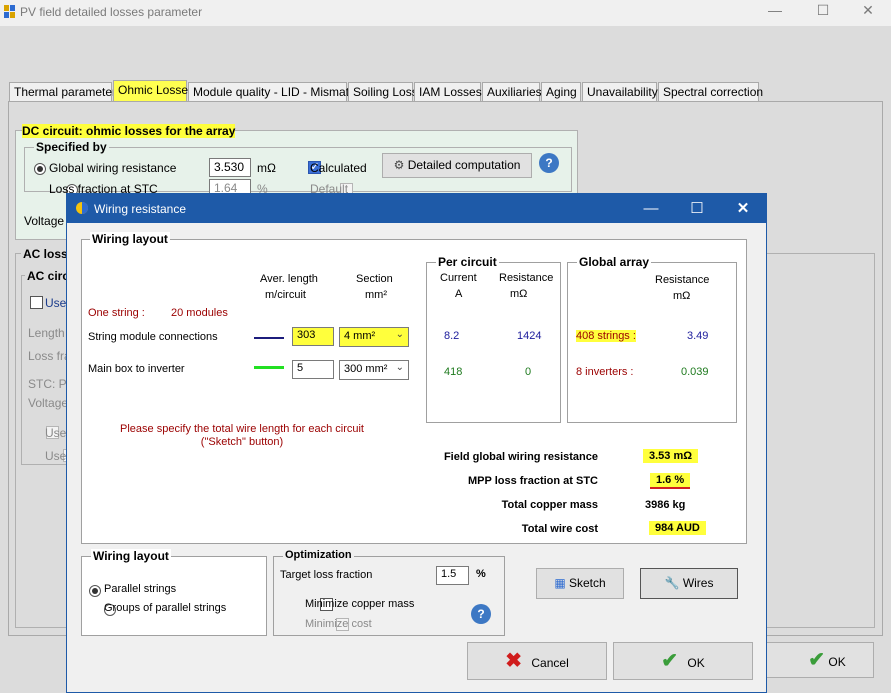  Describe the element at coordinates (338, 624) in the screenshot. I see `minimize-cost-label: Minimize cost` at that location.